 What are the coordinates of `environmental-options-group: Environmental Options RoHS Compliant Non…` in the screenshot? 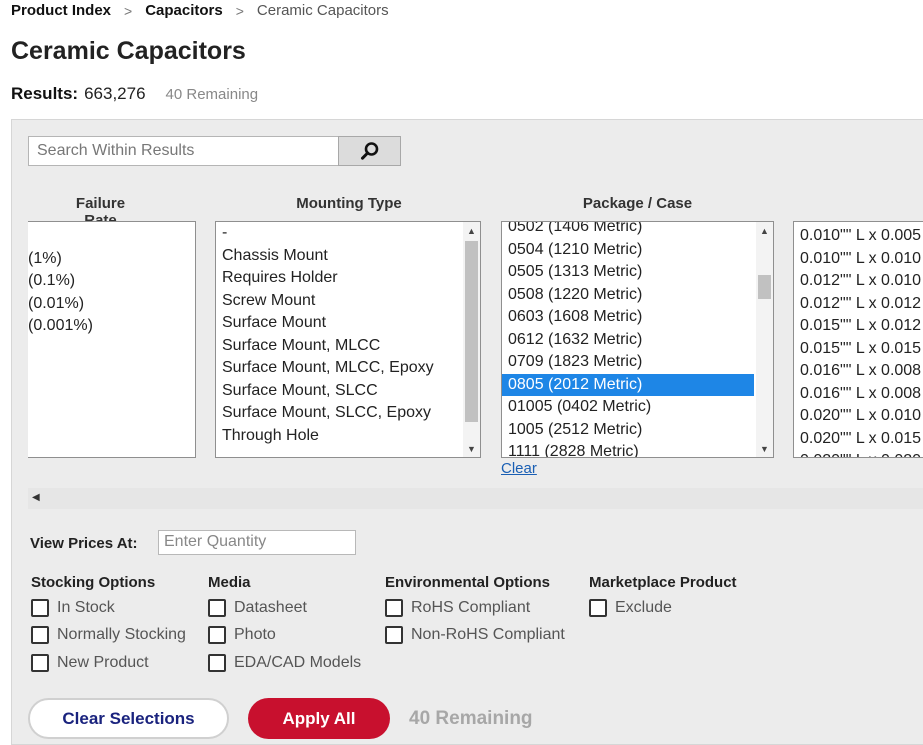 It's located at (475, 611).